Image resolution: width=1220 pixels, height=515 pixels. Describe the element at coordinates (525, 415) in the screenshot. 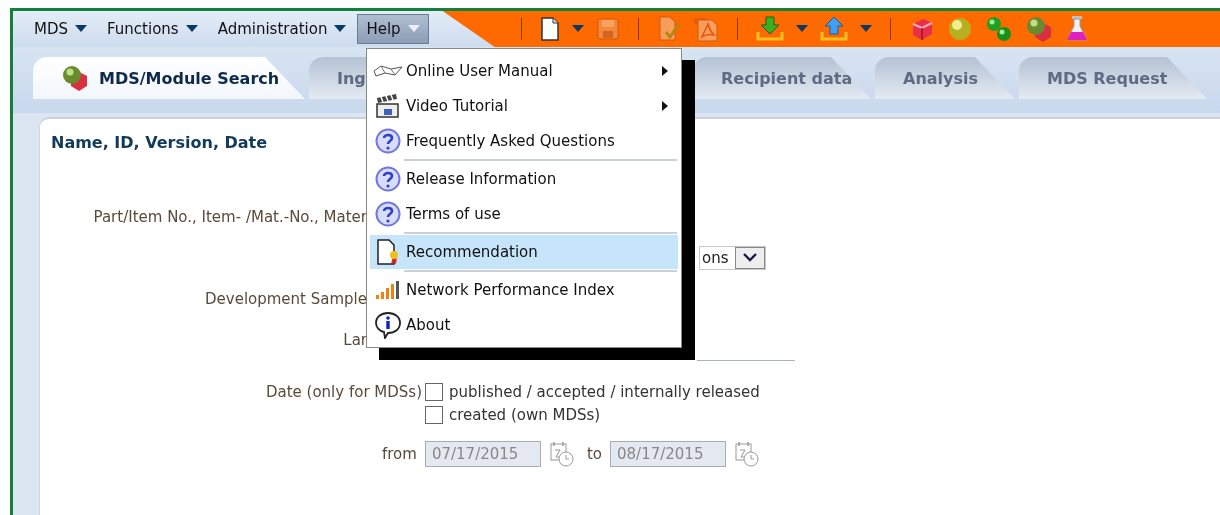

I see `checkbox-label: created (own MDSs)` at that location.